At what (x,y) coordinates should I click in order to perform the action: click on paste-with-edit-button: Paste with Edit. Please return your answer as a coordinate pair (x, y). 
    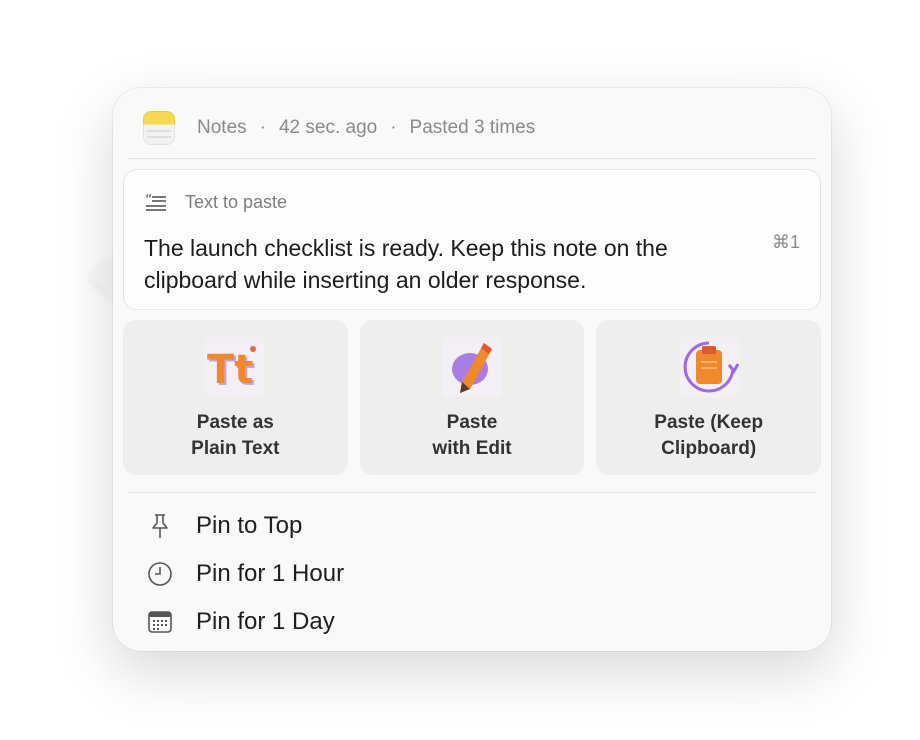
    Looking at the image, I should click on (472, 397).